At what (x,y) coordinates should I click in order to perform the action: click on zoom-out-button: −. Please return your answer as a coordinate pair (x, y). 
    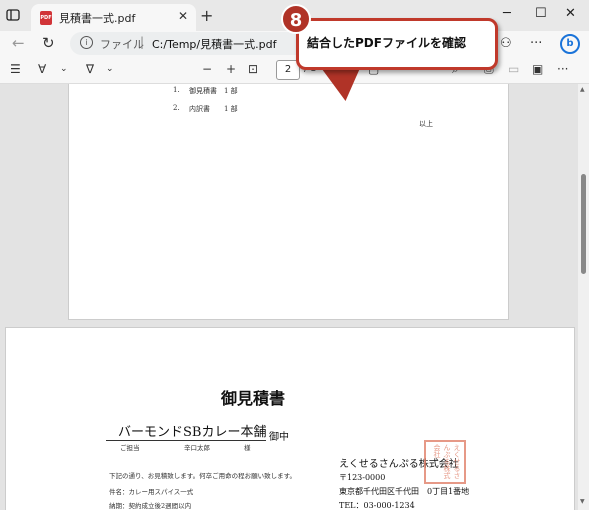
    Looking at the image, I should click on (207, 69).